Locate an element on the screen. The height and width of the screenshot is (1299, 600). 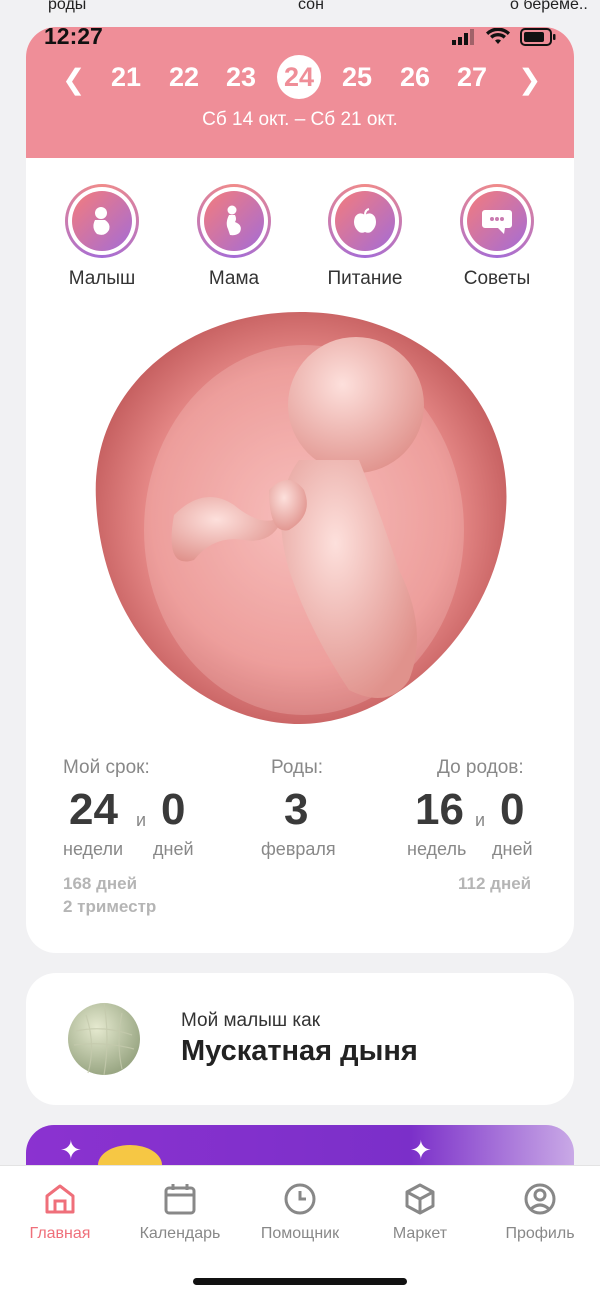
birth-label: Роды: is located at coordinates (297, 767).